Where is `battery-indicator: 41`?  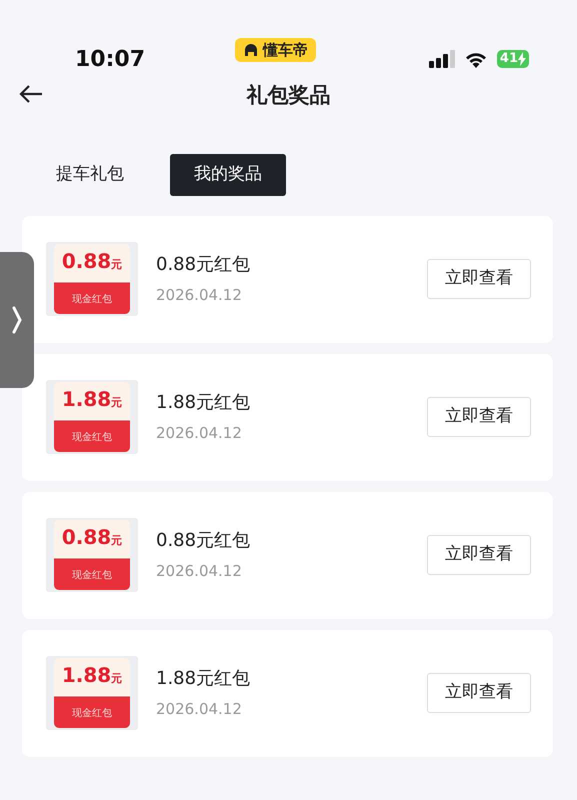 battery-indicator: 41 is located at coordinates (512, 59).